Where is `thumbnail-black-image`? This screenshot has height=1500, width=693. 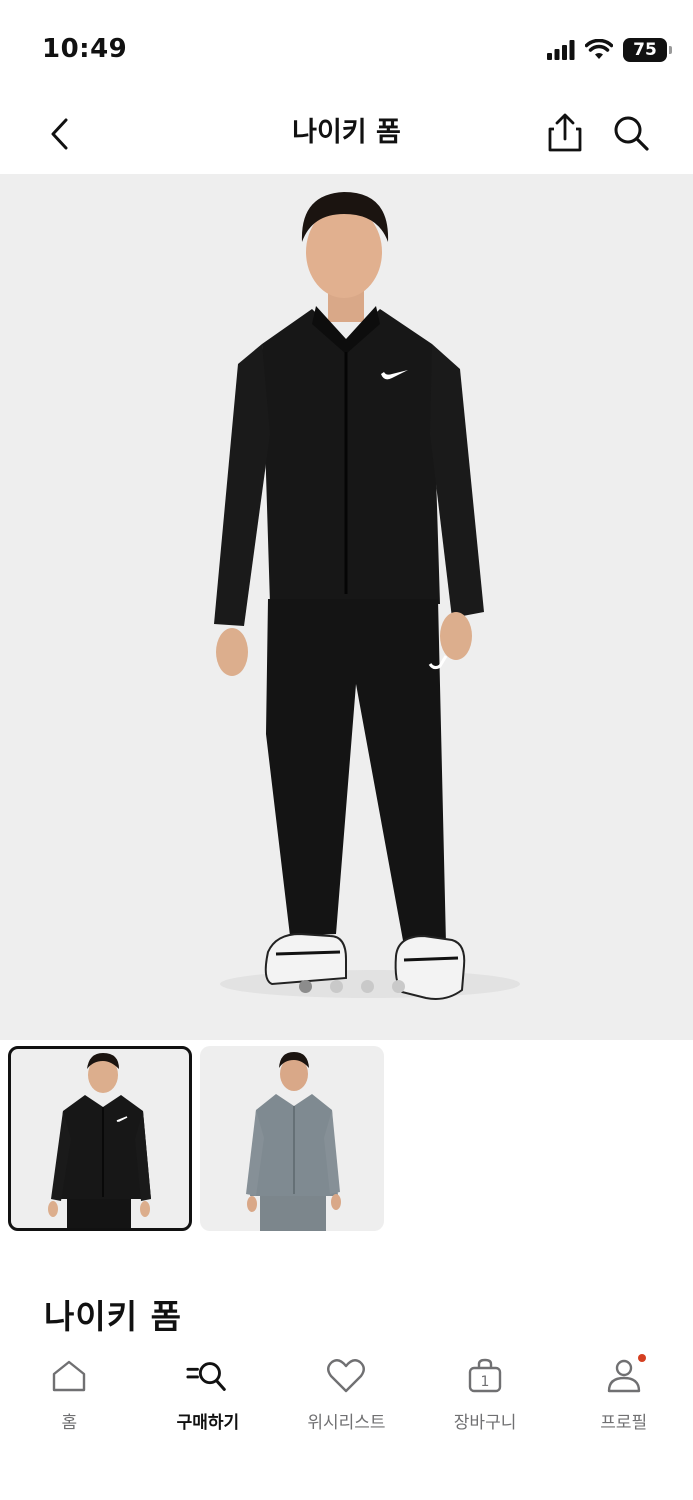
thumbnail-black-image is located at coordinates (99, 1140).